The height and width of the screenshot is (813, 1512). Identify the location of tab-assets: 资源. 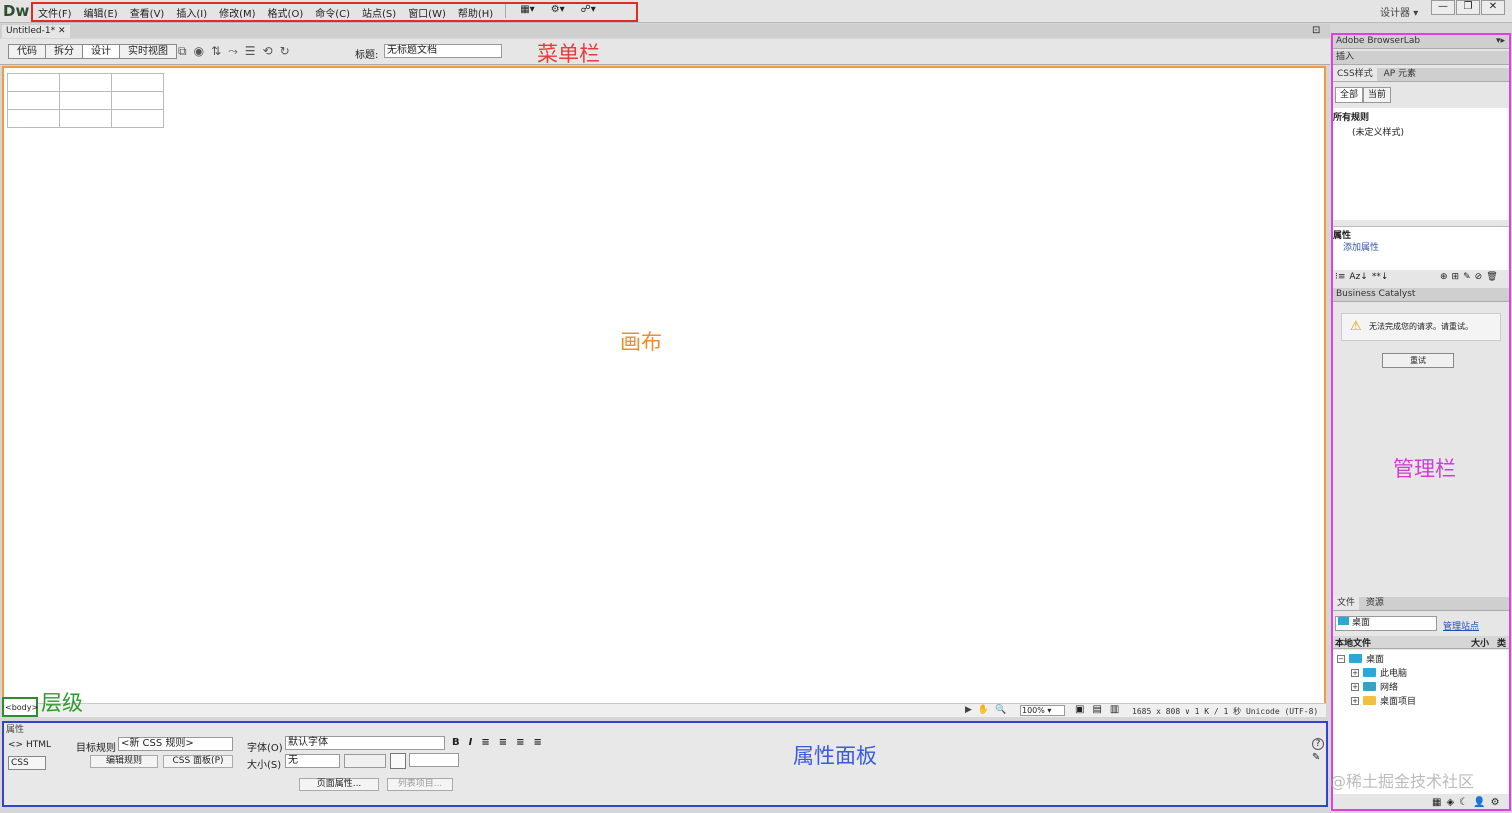
(1375, 603).